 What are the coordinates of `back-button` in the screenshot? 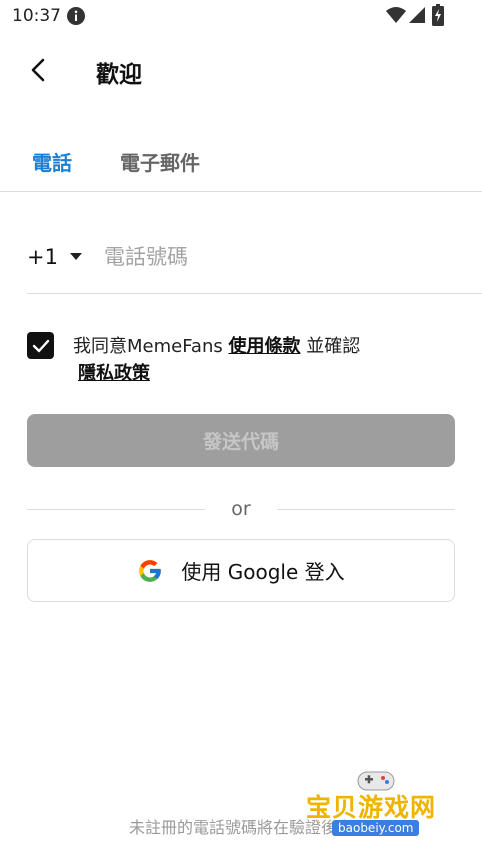 It's located at (38, 70).